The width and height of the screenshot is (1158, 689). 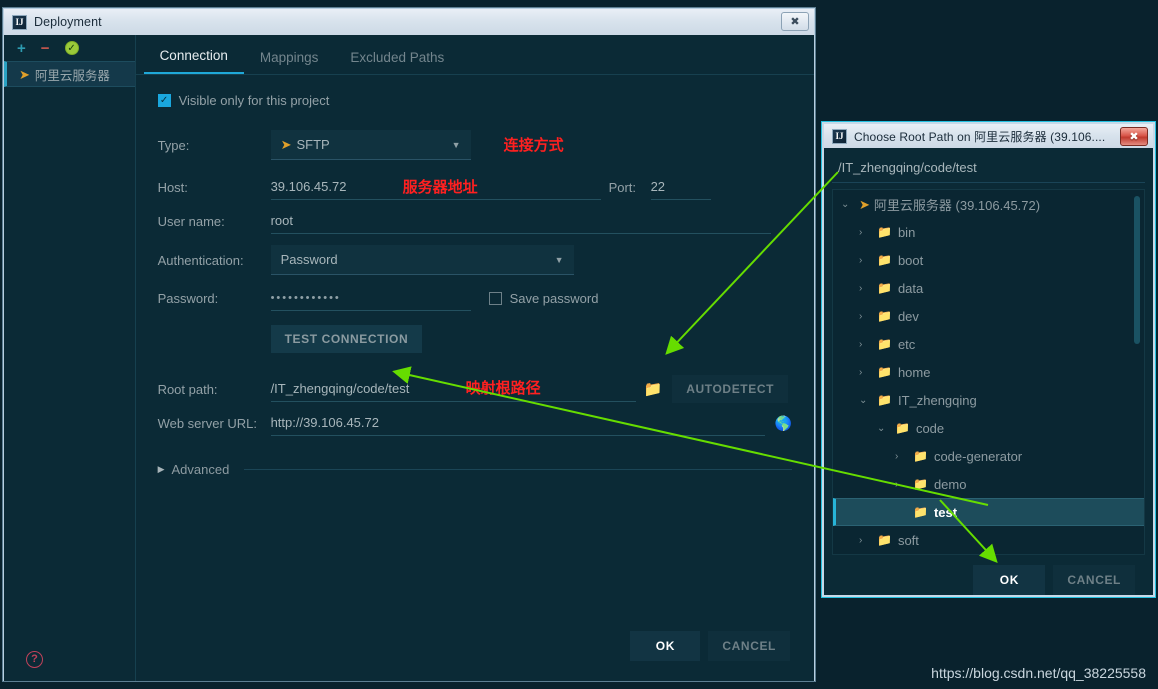 What do you see at coordinates (69, 74) in the screenshot?
I see `sidebar-item-server: ➤ 阿里云服务器` at bounding box center [69, 74].